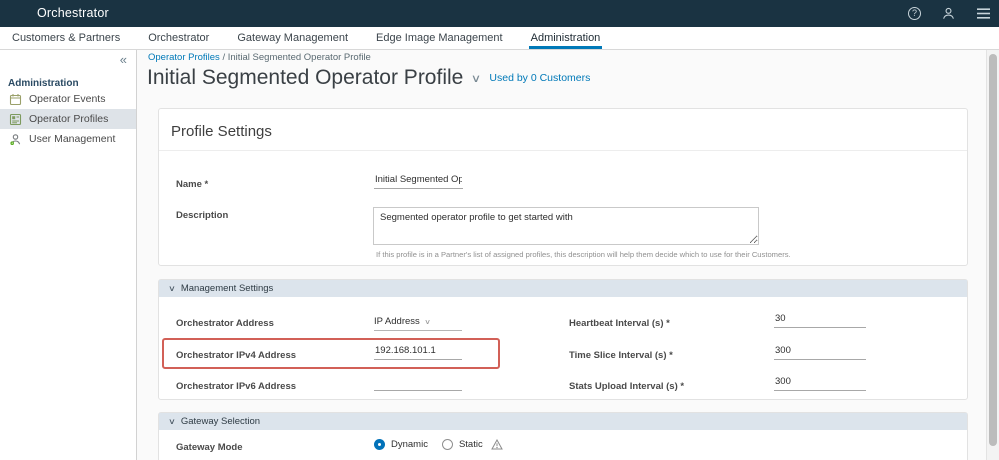 This screenshot has height=460, width=999. I want to click on tab-orchestrator: Orchestrator, so click(178, 38).